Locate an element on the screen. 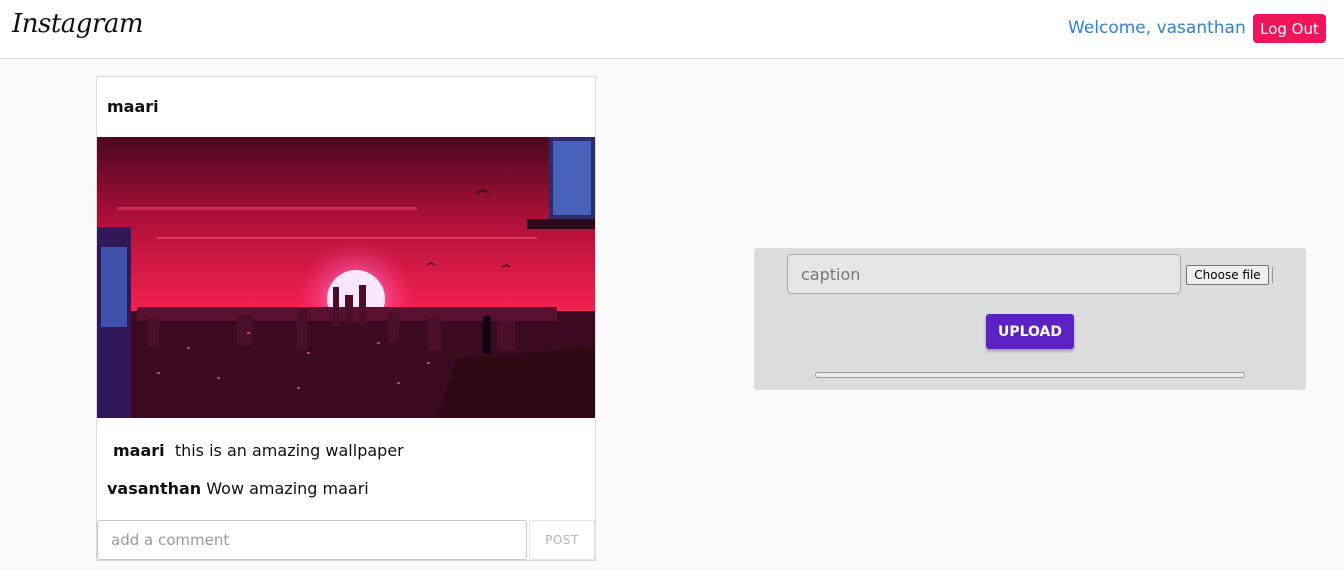 This screenshot has width=1344, height=570. post-username: maari is located at coordinates (133, 106).